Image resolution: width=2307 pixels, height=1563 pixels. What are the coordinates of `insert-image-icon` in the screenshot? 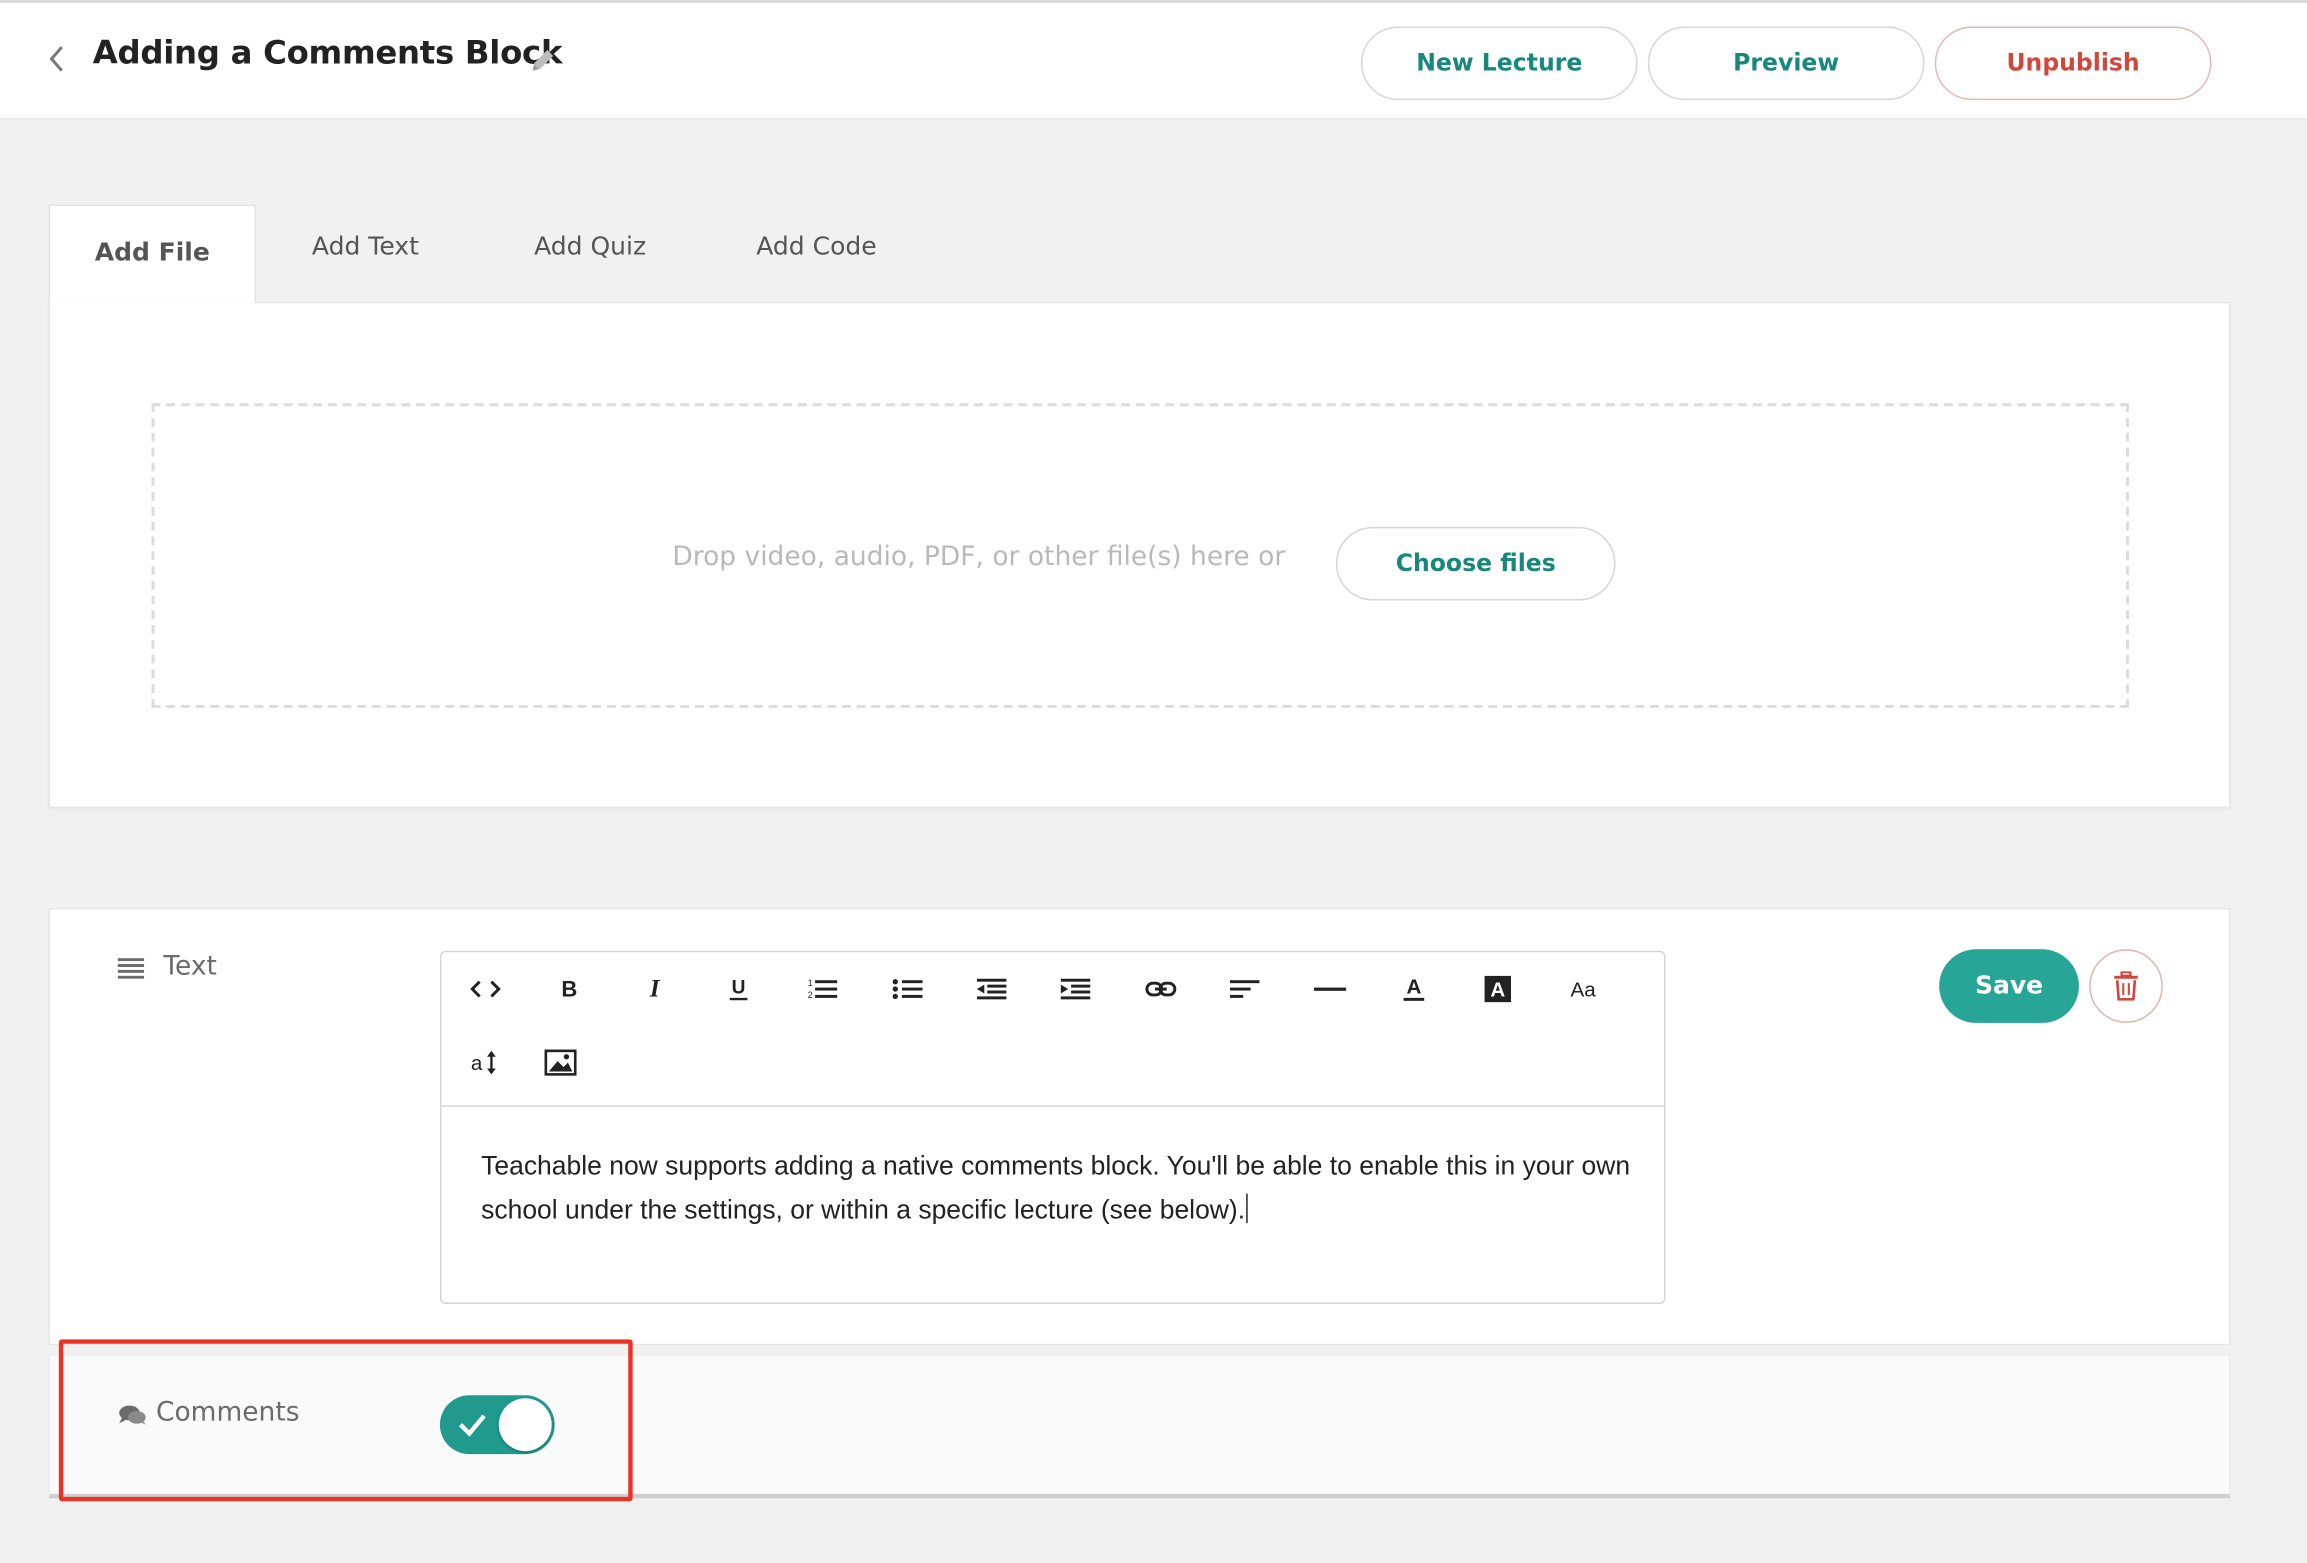 It's located at (560, 1063).